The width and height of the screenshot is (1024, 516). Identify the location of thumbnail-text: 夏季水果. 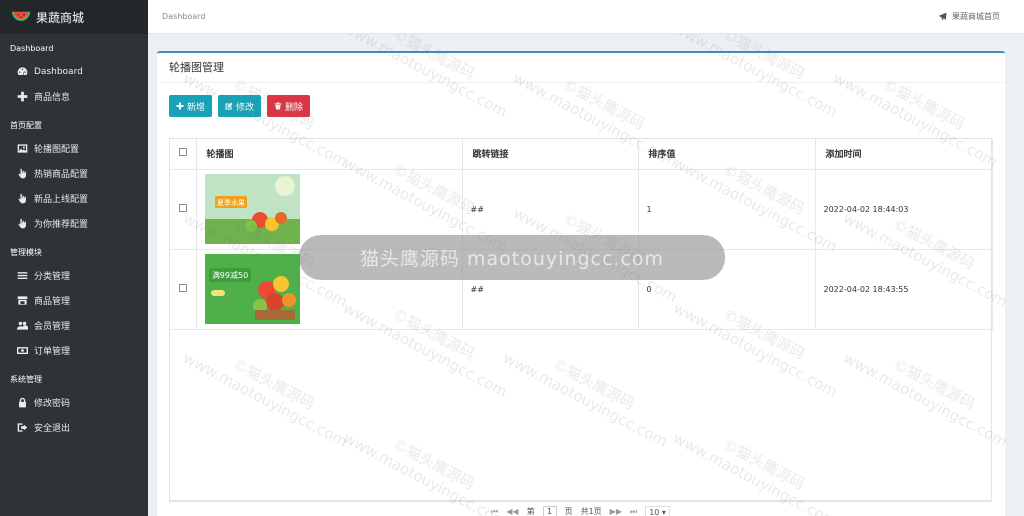
(231, 202).